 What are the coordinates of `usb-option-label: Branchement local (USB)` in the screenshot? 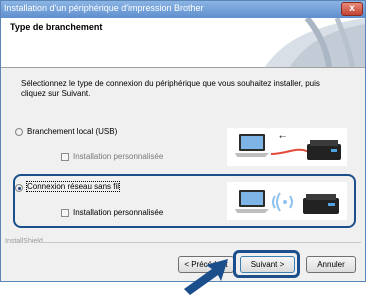 It's located at (72, 131).